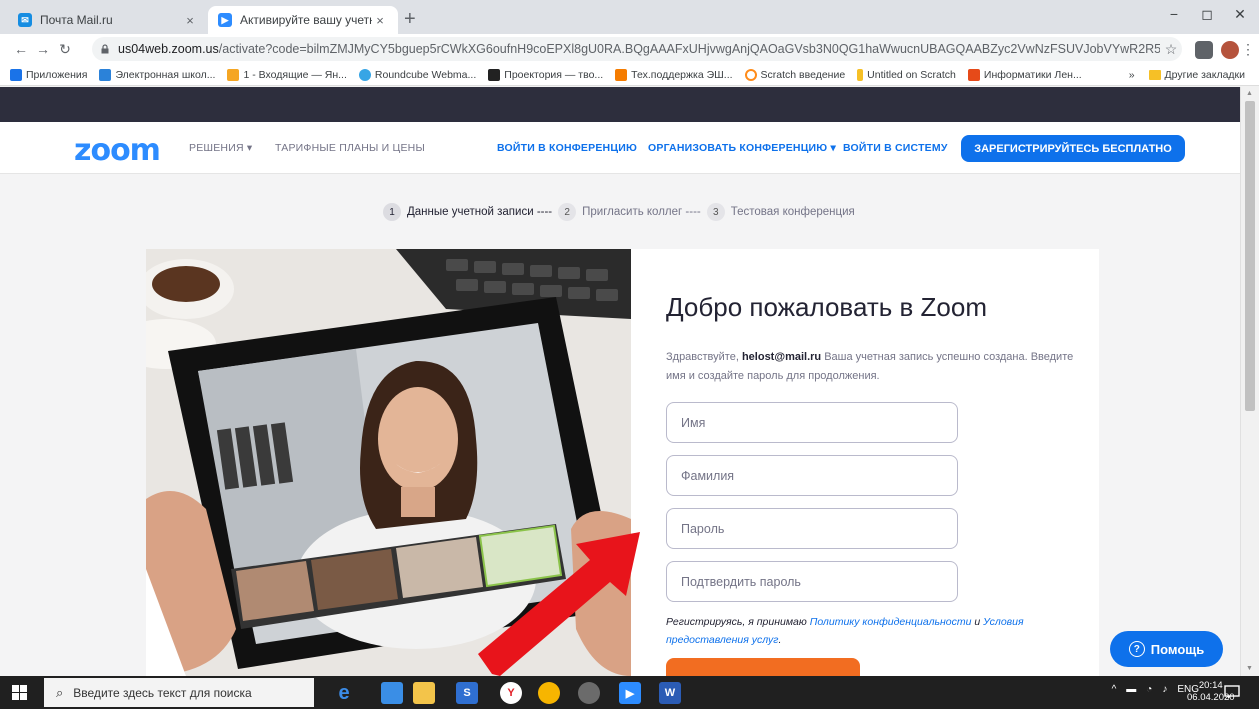 The image size is (1259, 709). I want to click on step-number: 3, so click(715, 212).